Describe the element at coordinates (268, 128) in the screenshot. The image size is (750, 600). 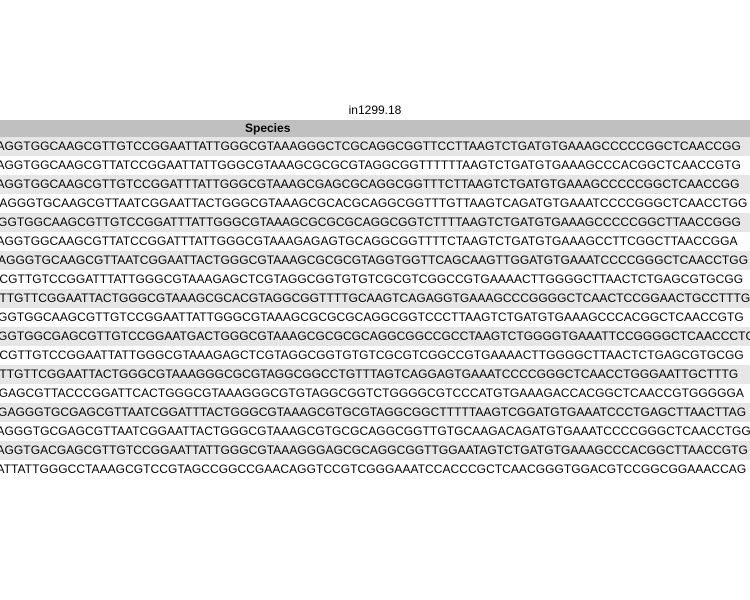
I see `species-column-header: Species` at that location.